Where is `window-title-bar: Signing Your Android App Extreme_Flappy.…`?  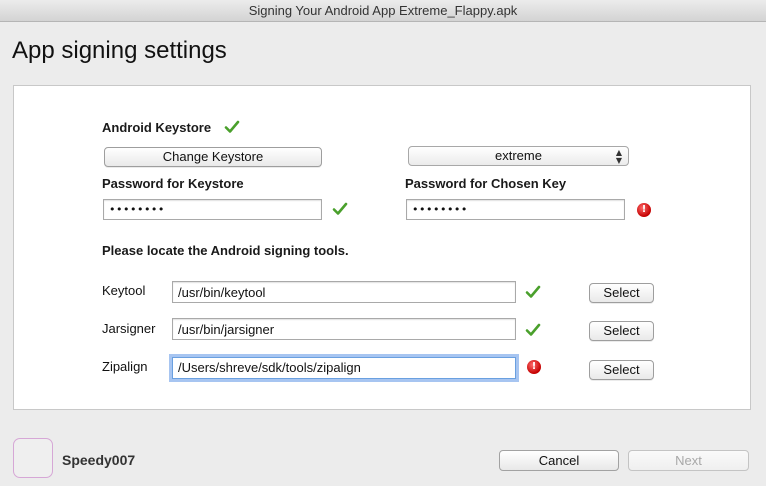
window-title-bar: Signing Your Android App Extreme_Flappy.… is located at coordinates (383, 11).